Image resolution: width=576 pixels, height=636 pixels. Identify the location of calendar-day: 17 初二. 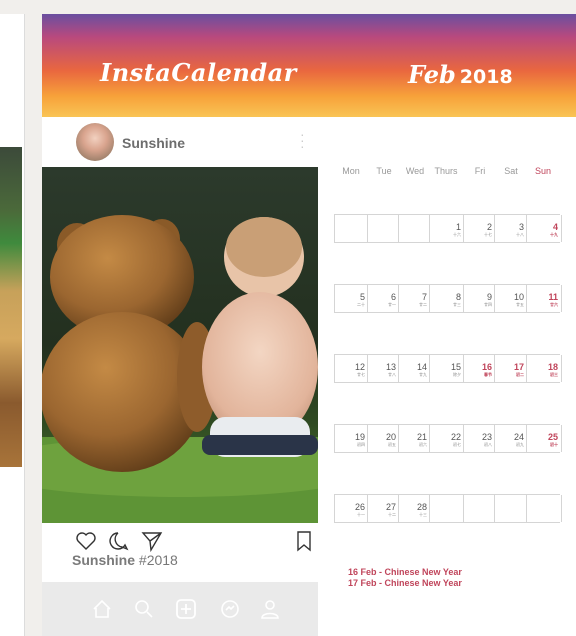
(510, 368).